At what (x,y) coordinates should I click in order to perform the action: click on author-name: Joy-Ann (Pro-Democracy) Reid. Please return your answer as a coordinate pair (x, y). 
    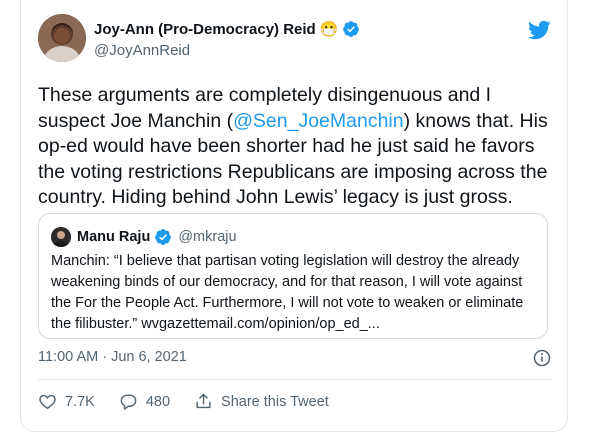
    Looking at the image, I should click on (205, 29).